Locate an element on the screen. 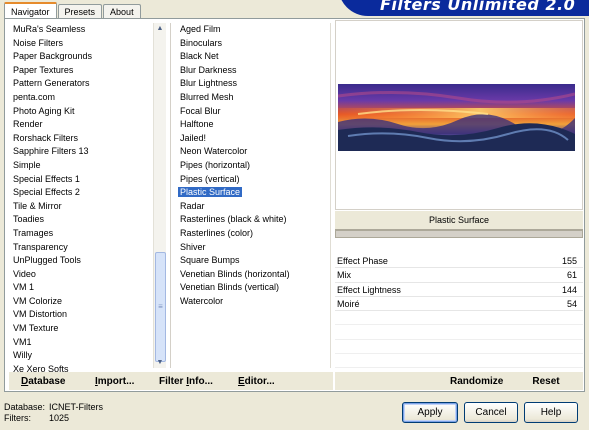  category-item: VM Colorize is located at coordinates (83, 302).